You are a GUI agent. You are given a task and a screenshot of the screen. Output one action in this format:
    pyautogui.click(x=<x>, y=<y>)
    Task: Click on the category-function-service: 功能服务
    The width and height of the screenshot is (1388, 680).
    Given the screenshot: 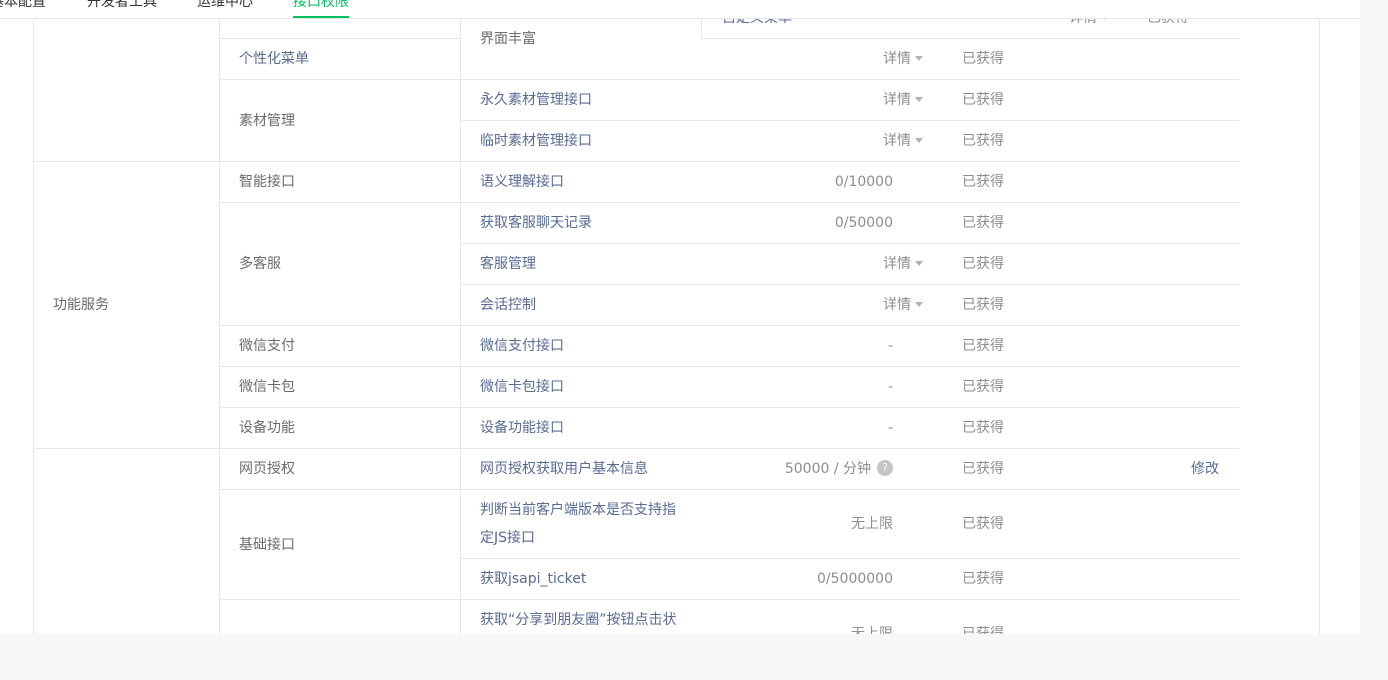 What is the action you would take?
    pyautogui.click(x=81, y=305)
    